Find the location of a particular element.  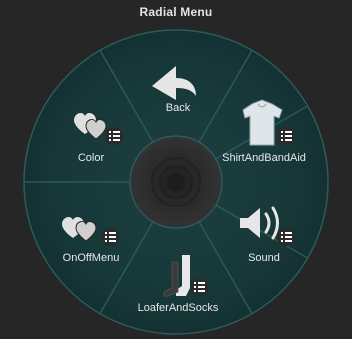

radial-hub-icon is located at coordinates (176, 182).